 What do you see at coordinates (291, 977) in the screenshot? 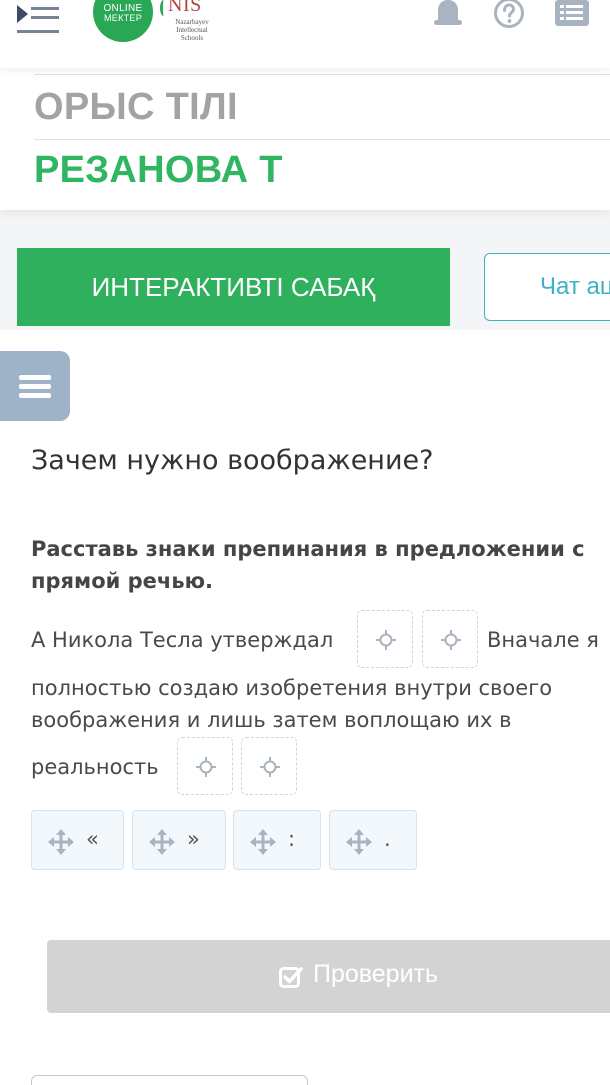
I see `checkbox-icon` at bounding box center [291, 977].